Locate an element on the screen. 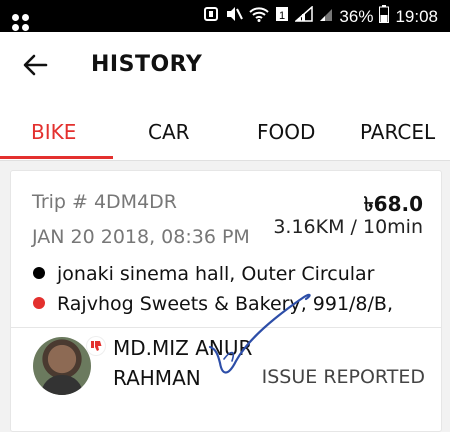 This screenshot has width=450, height=432. tab-parcel: PARCEL is located at coordinates (397, 132).